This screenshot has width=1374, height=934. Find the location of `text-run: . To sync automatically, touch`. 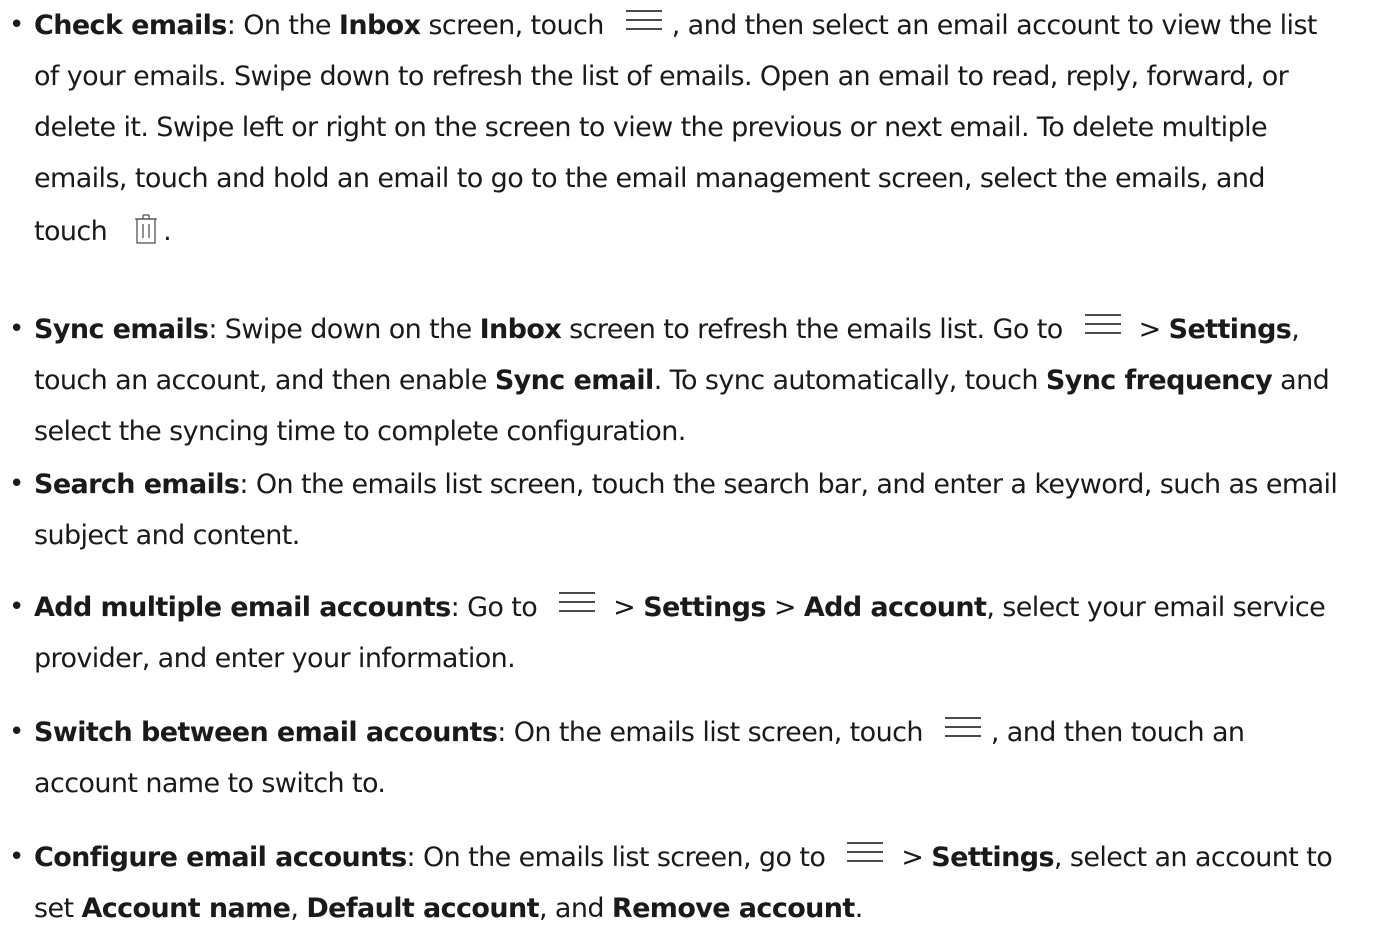

text-run: . To sync automatically, touch is located at coordinates (849, 380).